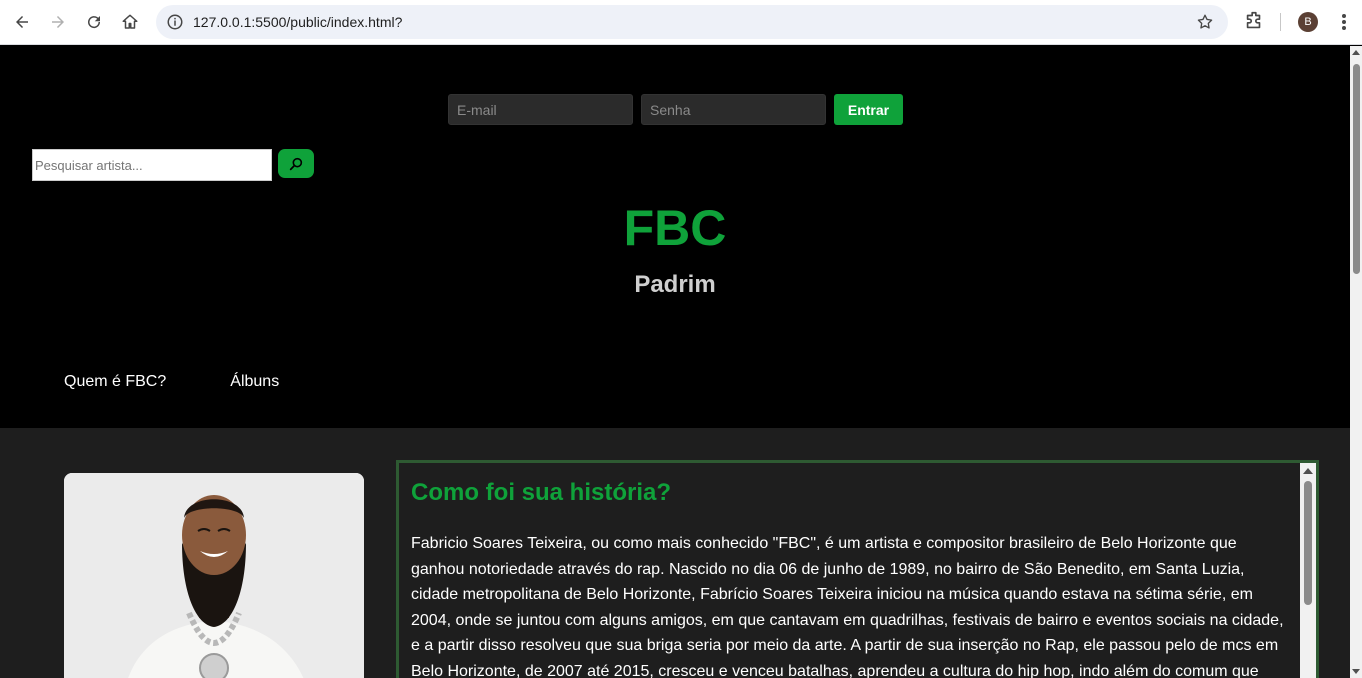  What do you see at coordinates (733, 109) in the screenshot?
I see `password-field` at bounding box center [733, 109].